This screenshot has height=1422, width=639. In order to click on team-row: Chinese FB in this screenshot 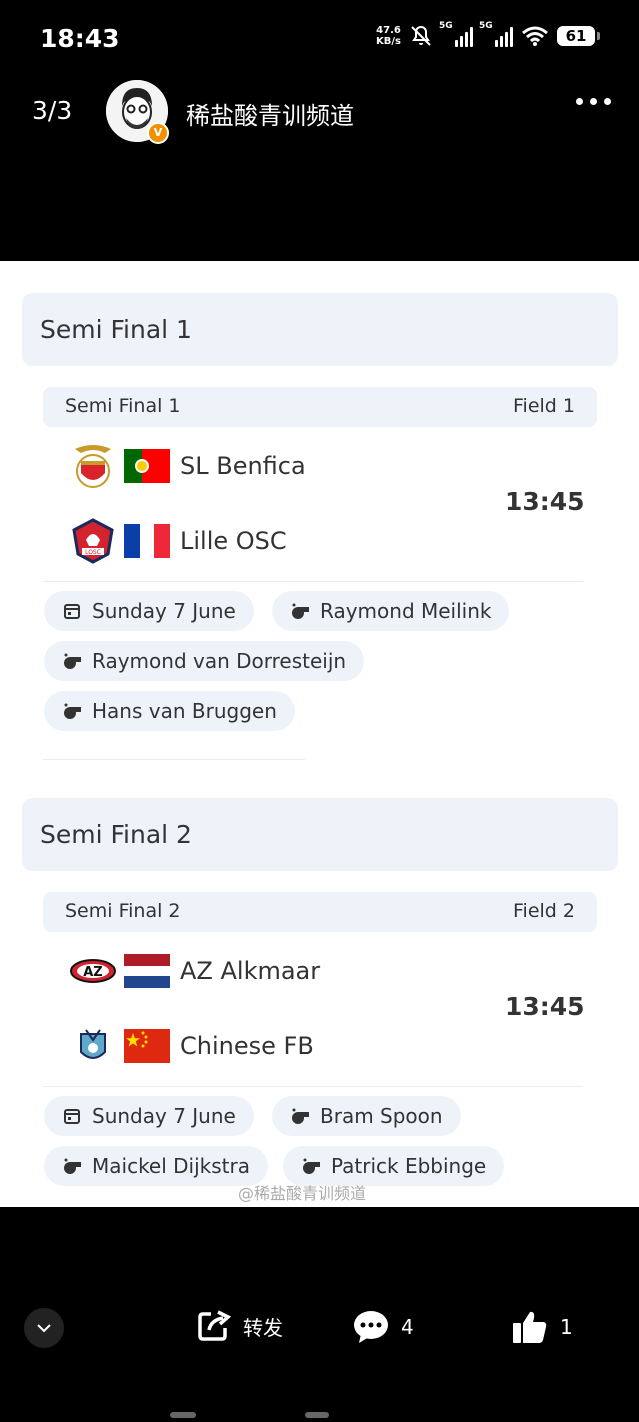, I will do `click(192, 1046)`.